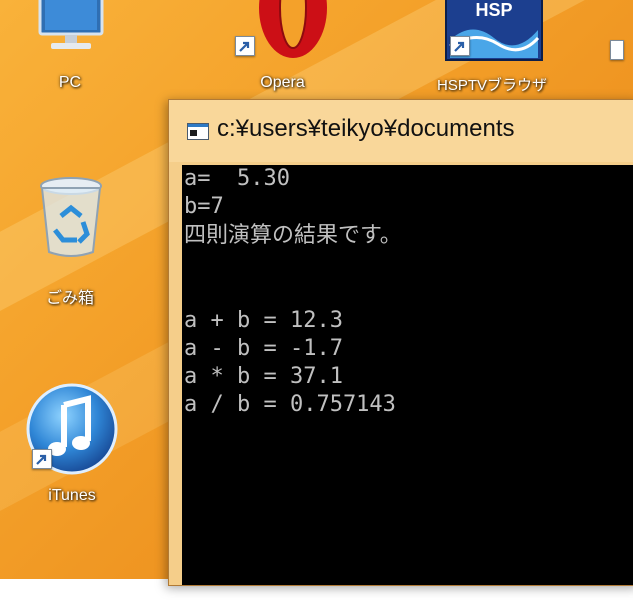  I want to click on console-line: a + b = 12.3, so click(263, 320).